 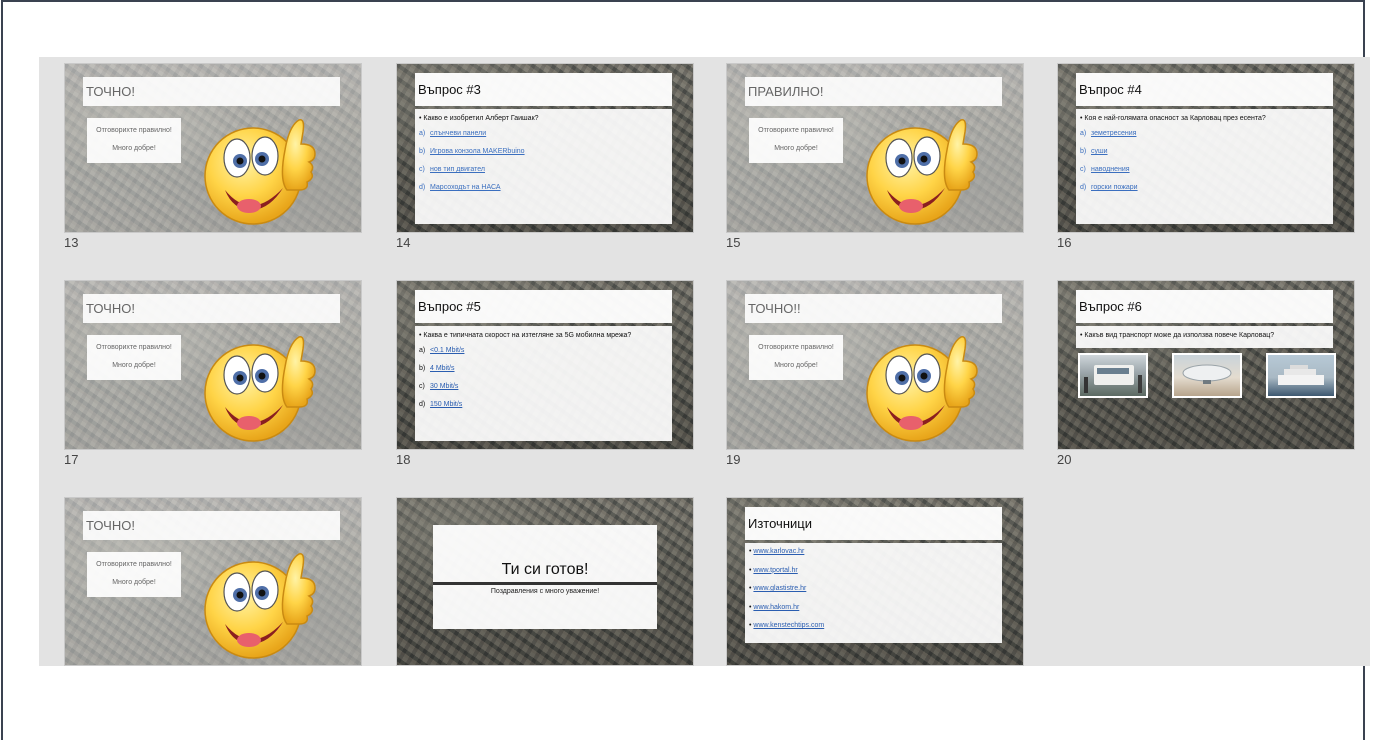 What do you see at coordinates (545, 591) in the screenshot?
I see `end-subtitle: Поздравления с много уважение!` at bounding box center [545, 591].